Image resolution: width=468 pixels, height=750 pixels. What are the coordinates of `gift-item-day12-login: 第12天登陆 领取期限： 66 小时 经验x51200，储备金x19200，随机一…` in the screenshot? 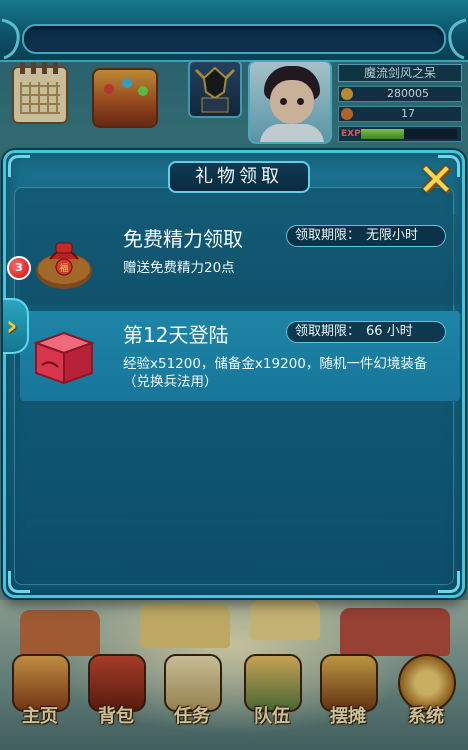 It's located at (240, 356).